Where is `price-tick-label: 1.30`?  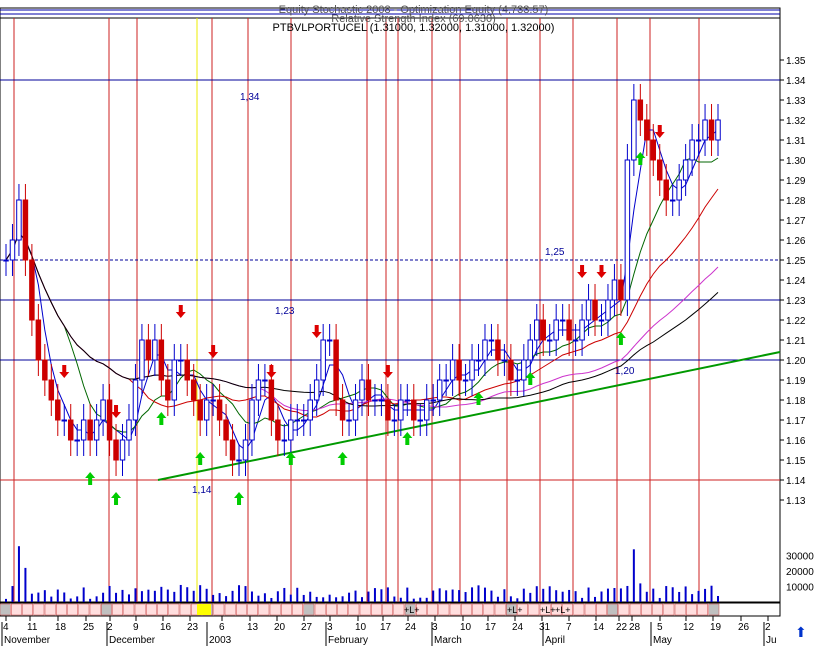 price-tick-label: 1.30 is located at coordinates (796, 161).